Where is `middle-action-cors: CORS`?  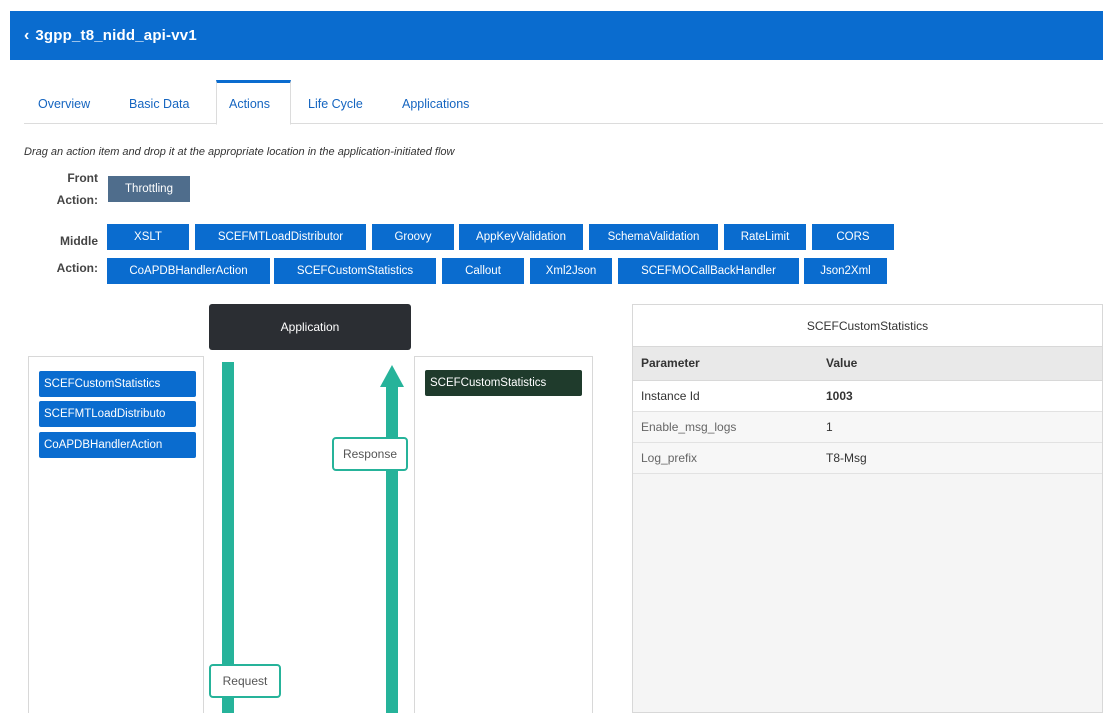 middle-action-cors: CORS is located at coordinates (853, 237).